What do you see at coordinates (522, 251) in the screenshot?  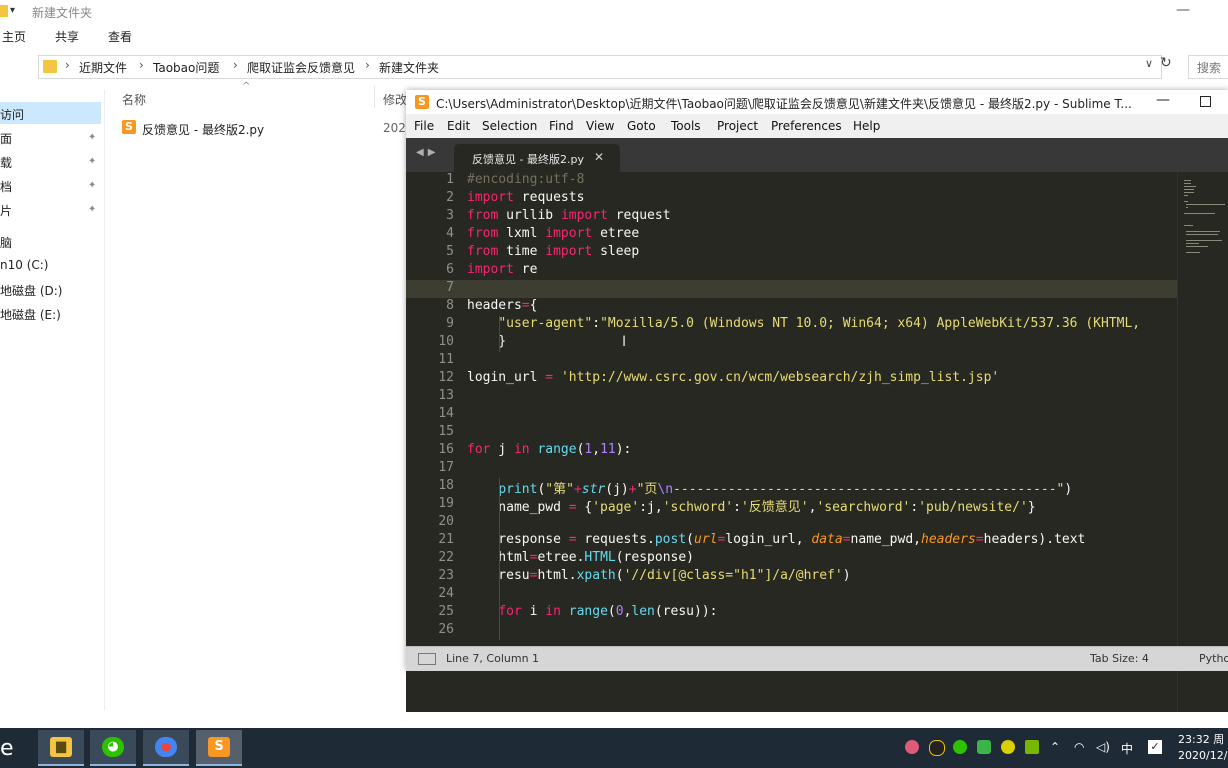 I see `code-token: time` at bounding box center [522, 251].